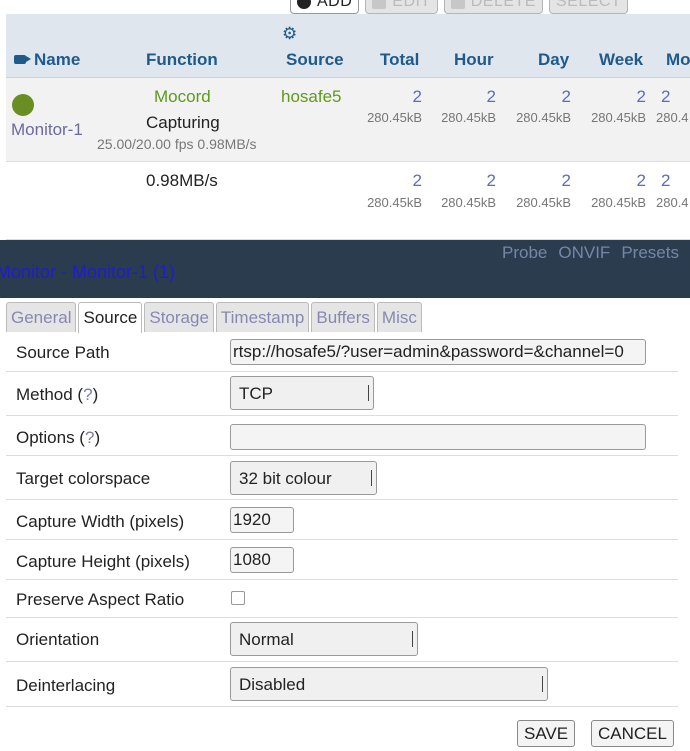  I want to click on capture-width-input: 1920, so click(262, 520).